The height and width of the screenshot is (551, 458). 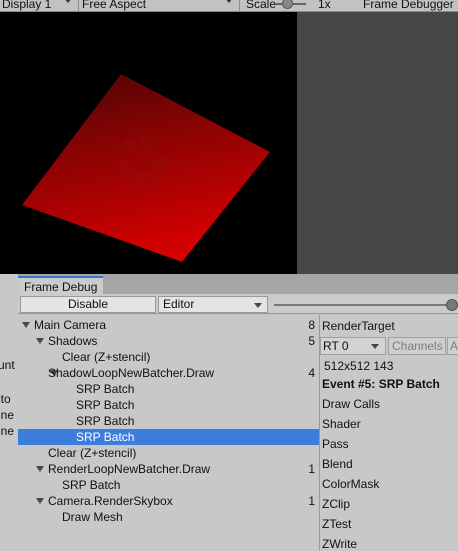 What do you see at coordinates (229, 1) in the screenshot?
I see `aspect-chevron-down-icon` at bounding box center [229, 1].